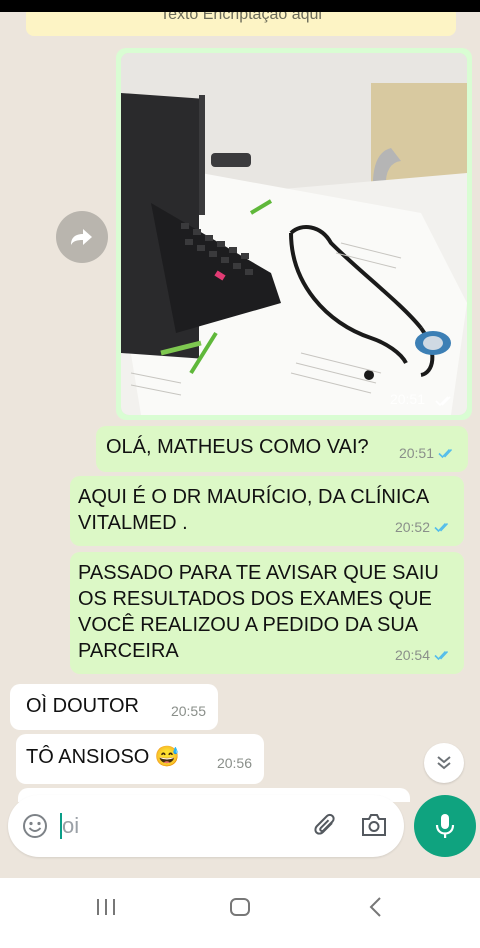 Image resolution: width=480 pixels, height=948 pixels. Describe the element at coordinates (35, 826) in the screenshot. I see `emoji-icon` at that location.